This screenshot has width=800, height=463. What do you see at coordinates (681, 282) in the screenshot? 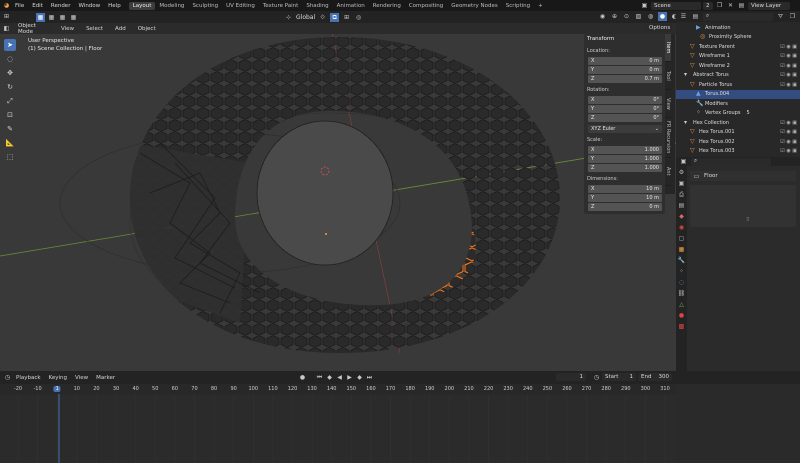
I see `physics-props-icon: ◌` at bounding box center [681, 282].